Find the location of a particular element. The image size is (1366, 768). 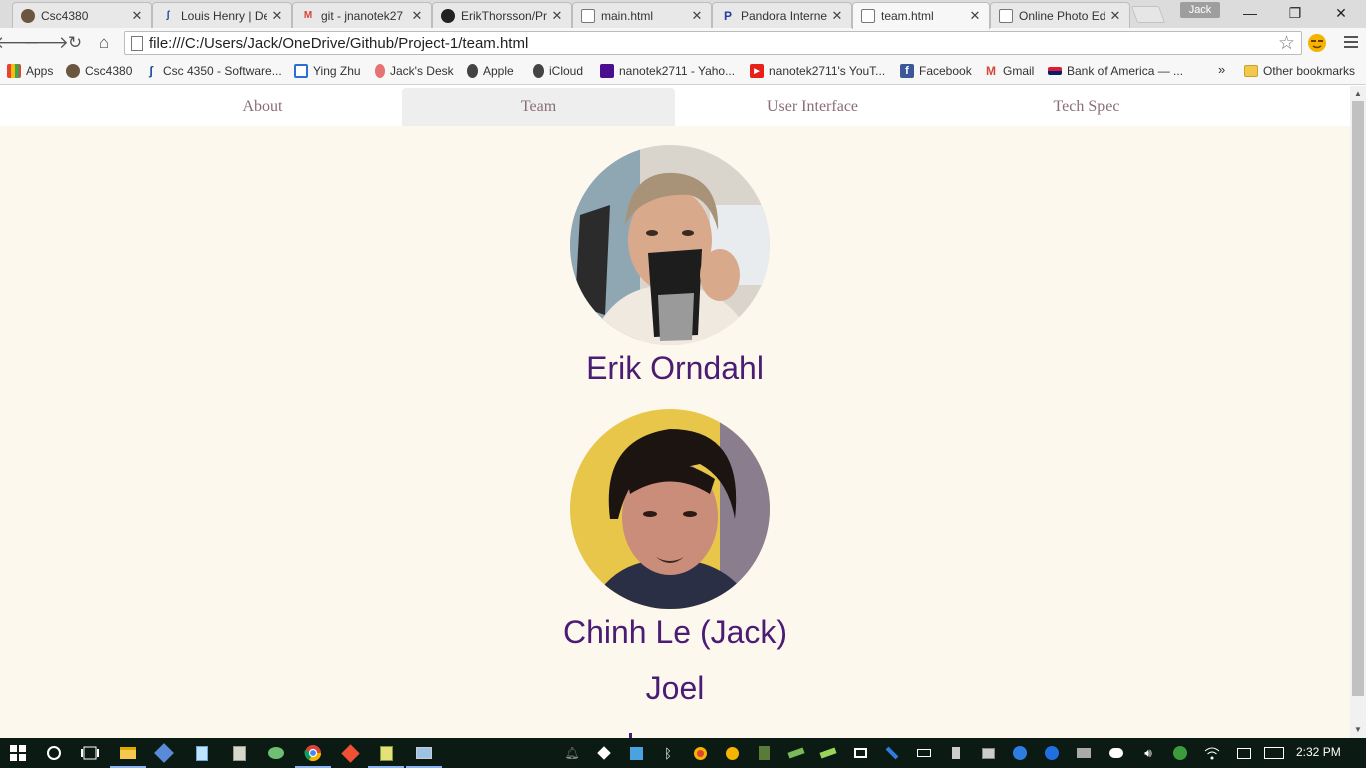

browser-tab-github: ErikThorsson/Pr ✕ is located at coordinates (502, 15).